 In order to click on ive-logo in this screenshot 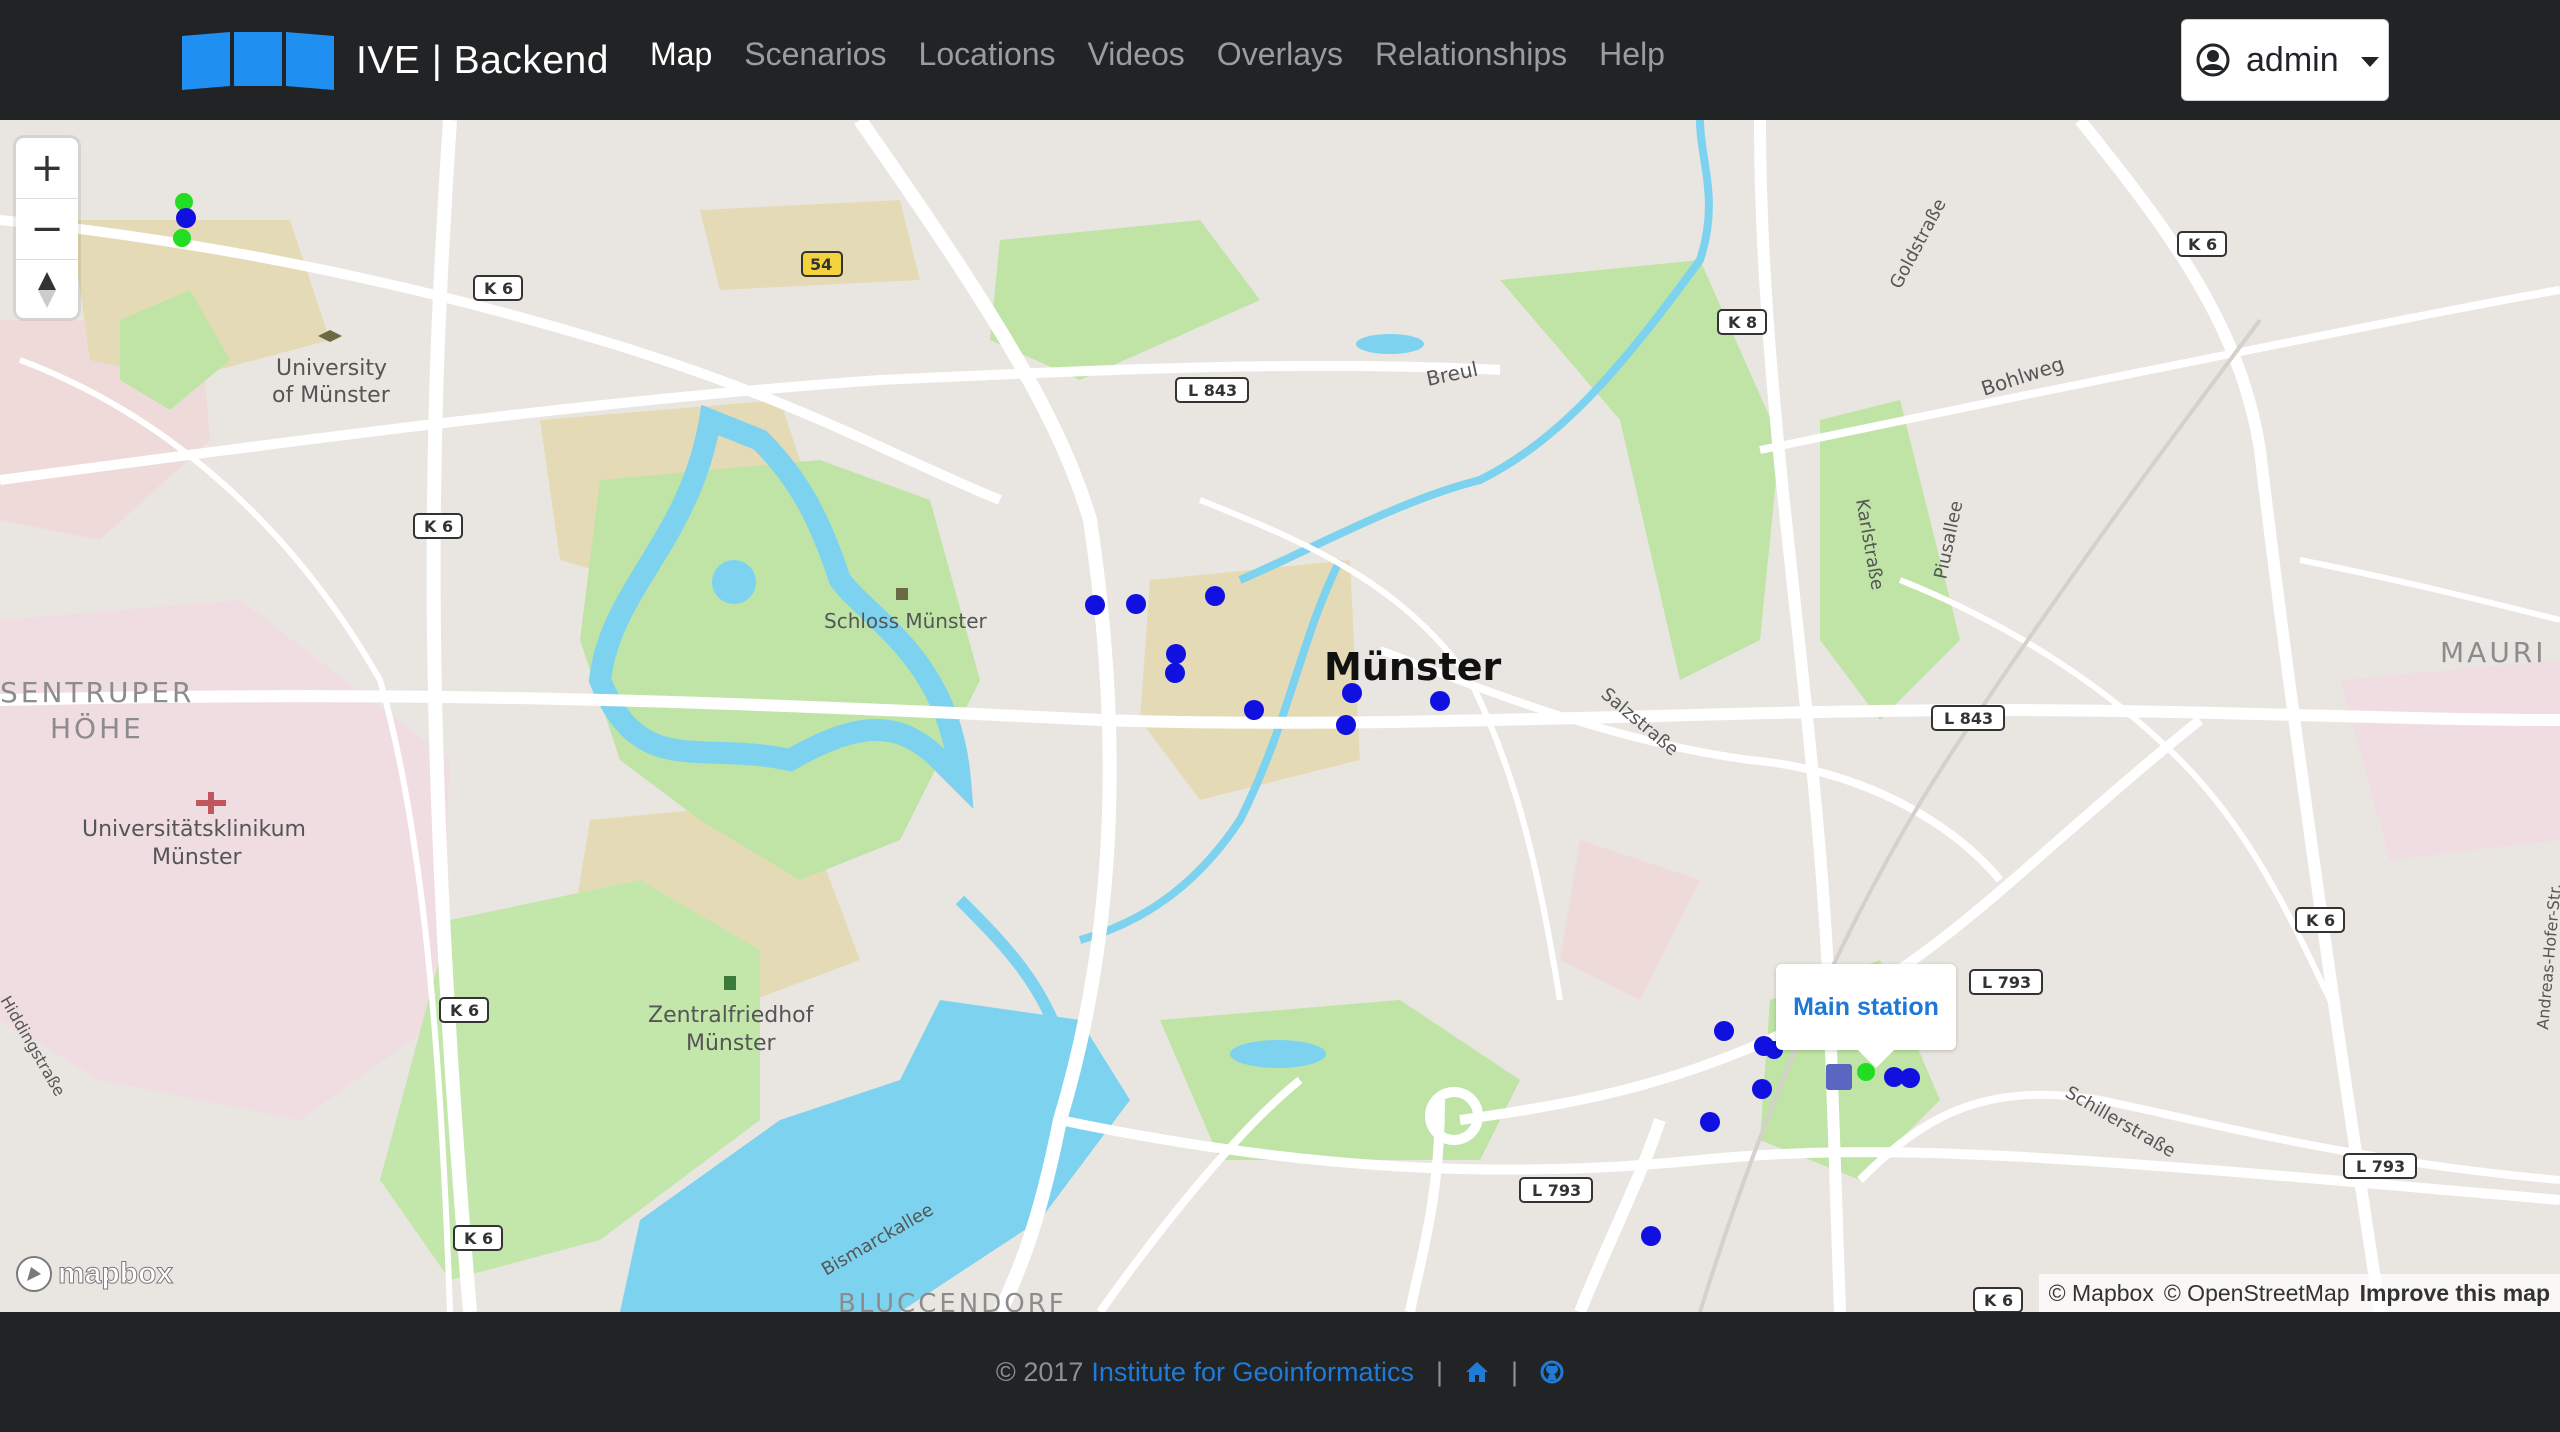, I will do `click(258, 61)`.